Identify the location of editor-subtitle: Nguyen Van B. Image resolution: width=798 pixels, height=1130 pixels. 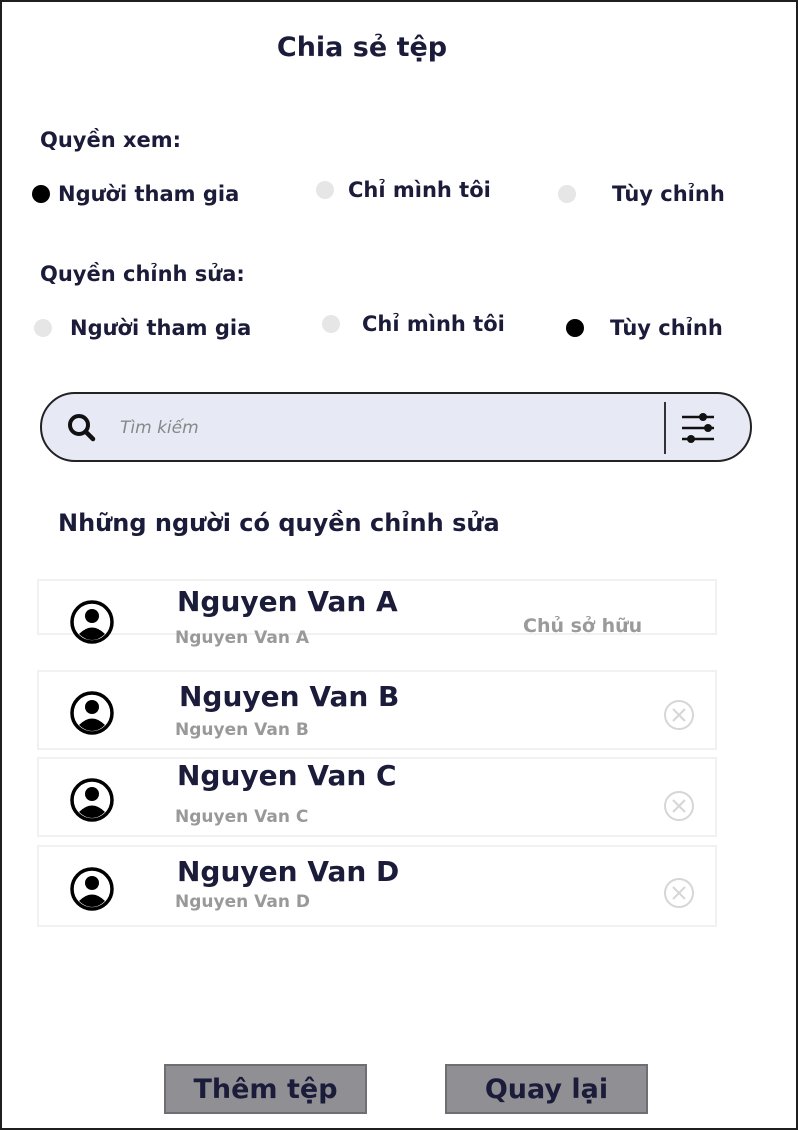
(242, 730).